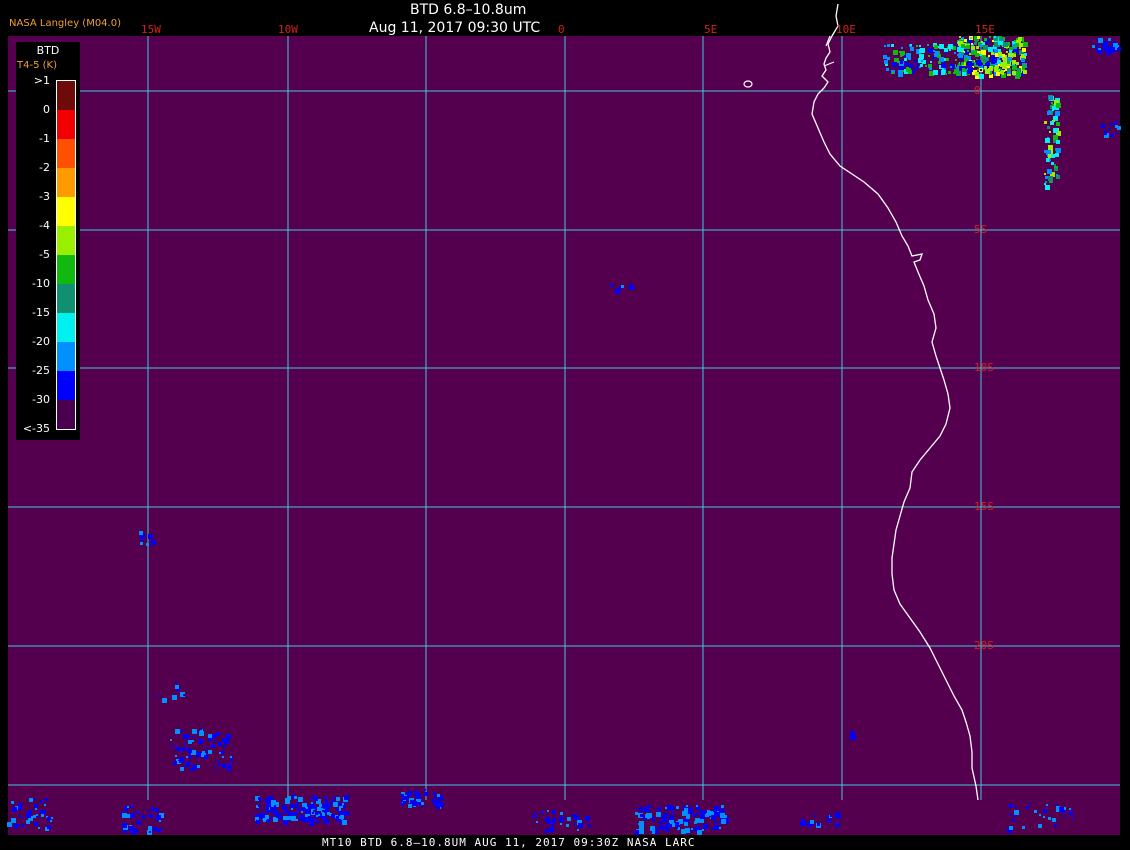 This screenshot has width=1130, height=850. I want to click on producer-label: NASA Langley (M04.0), so click(65, 23).